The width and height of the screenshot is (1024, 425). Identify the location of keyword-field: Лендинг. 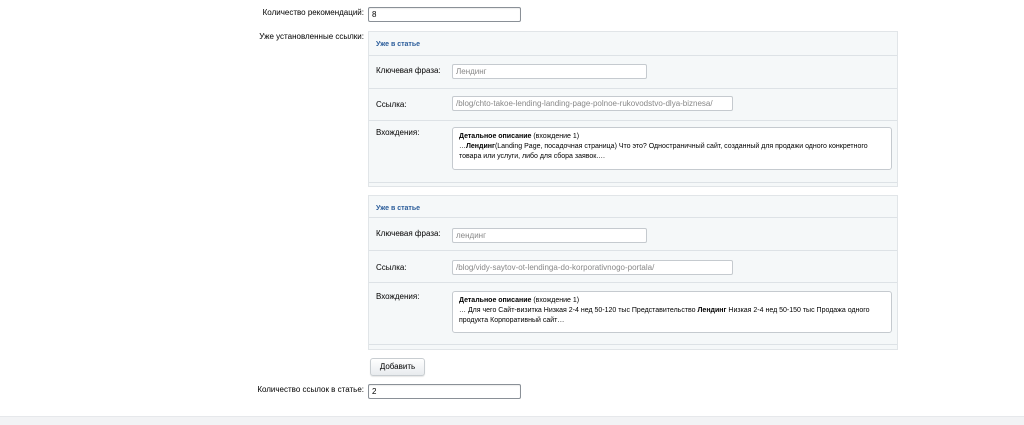
(549, 71).